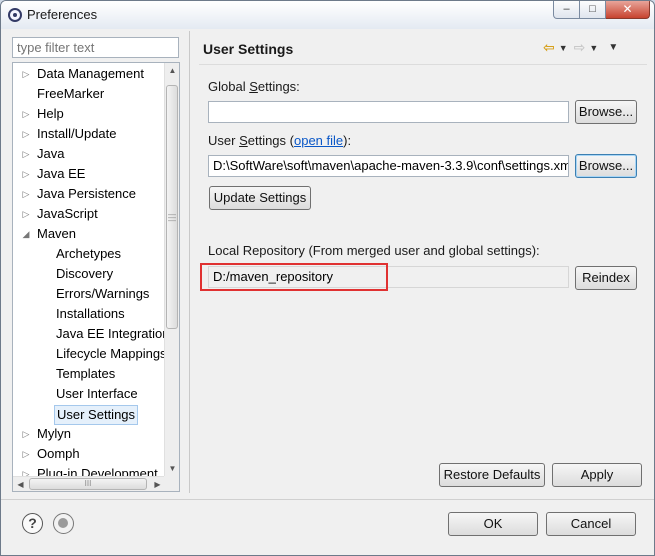 The height and width of the screenshot is (556, 655). I want to click on tree-item-label: Templates, so click(86, 373).